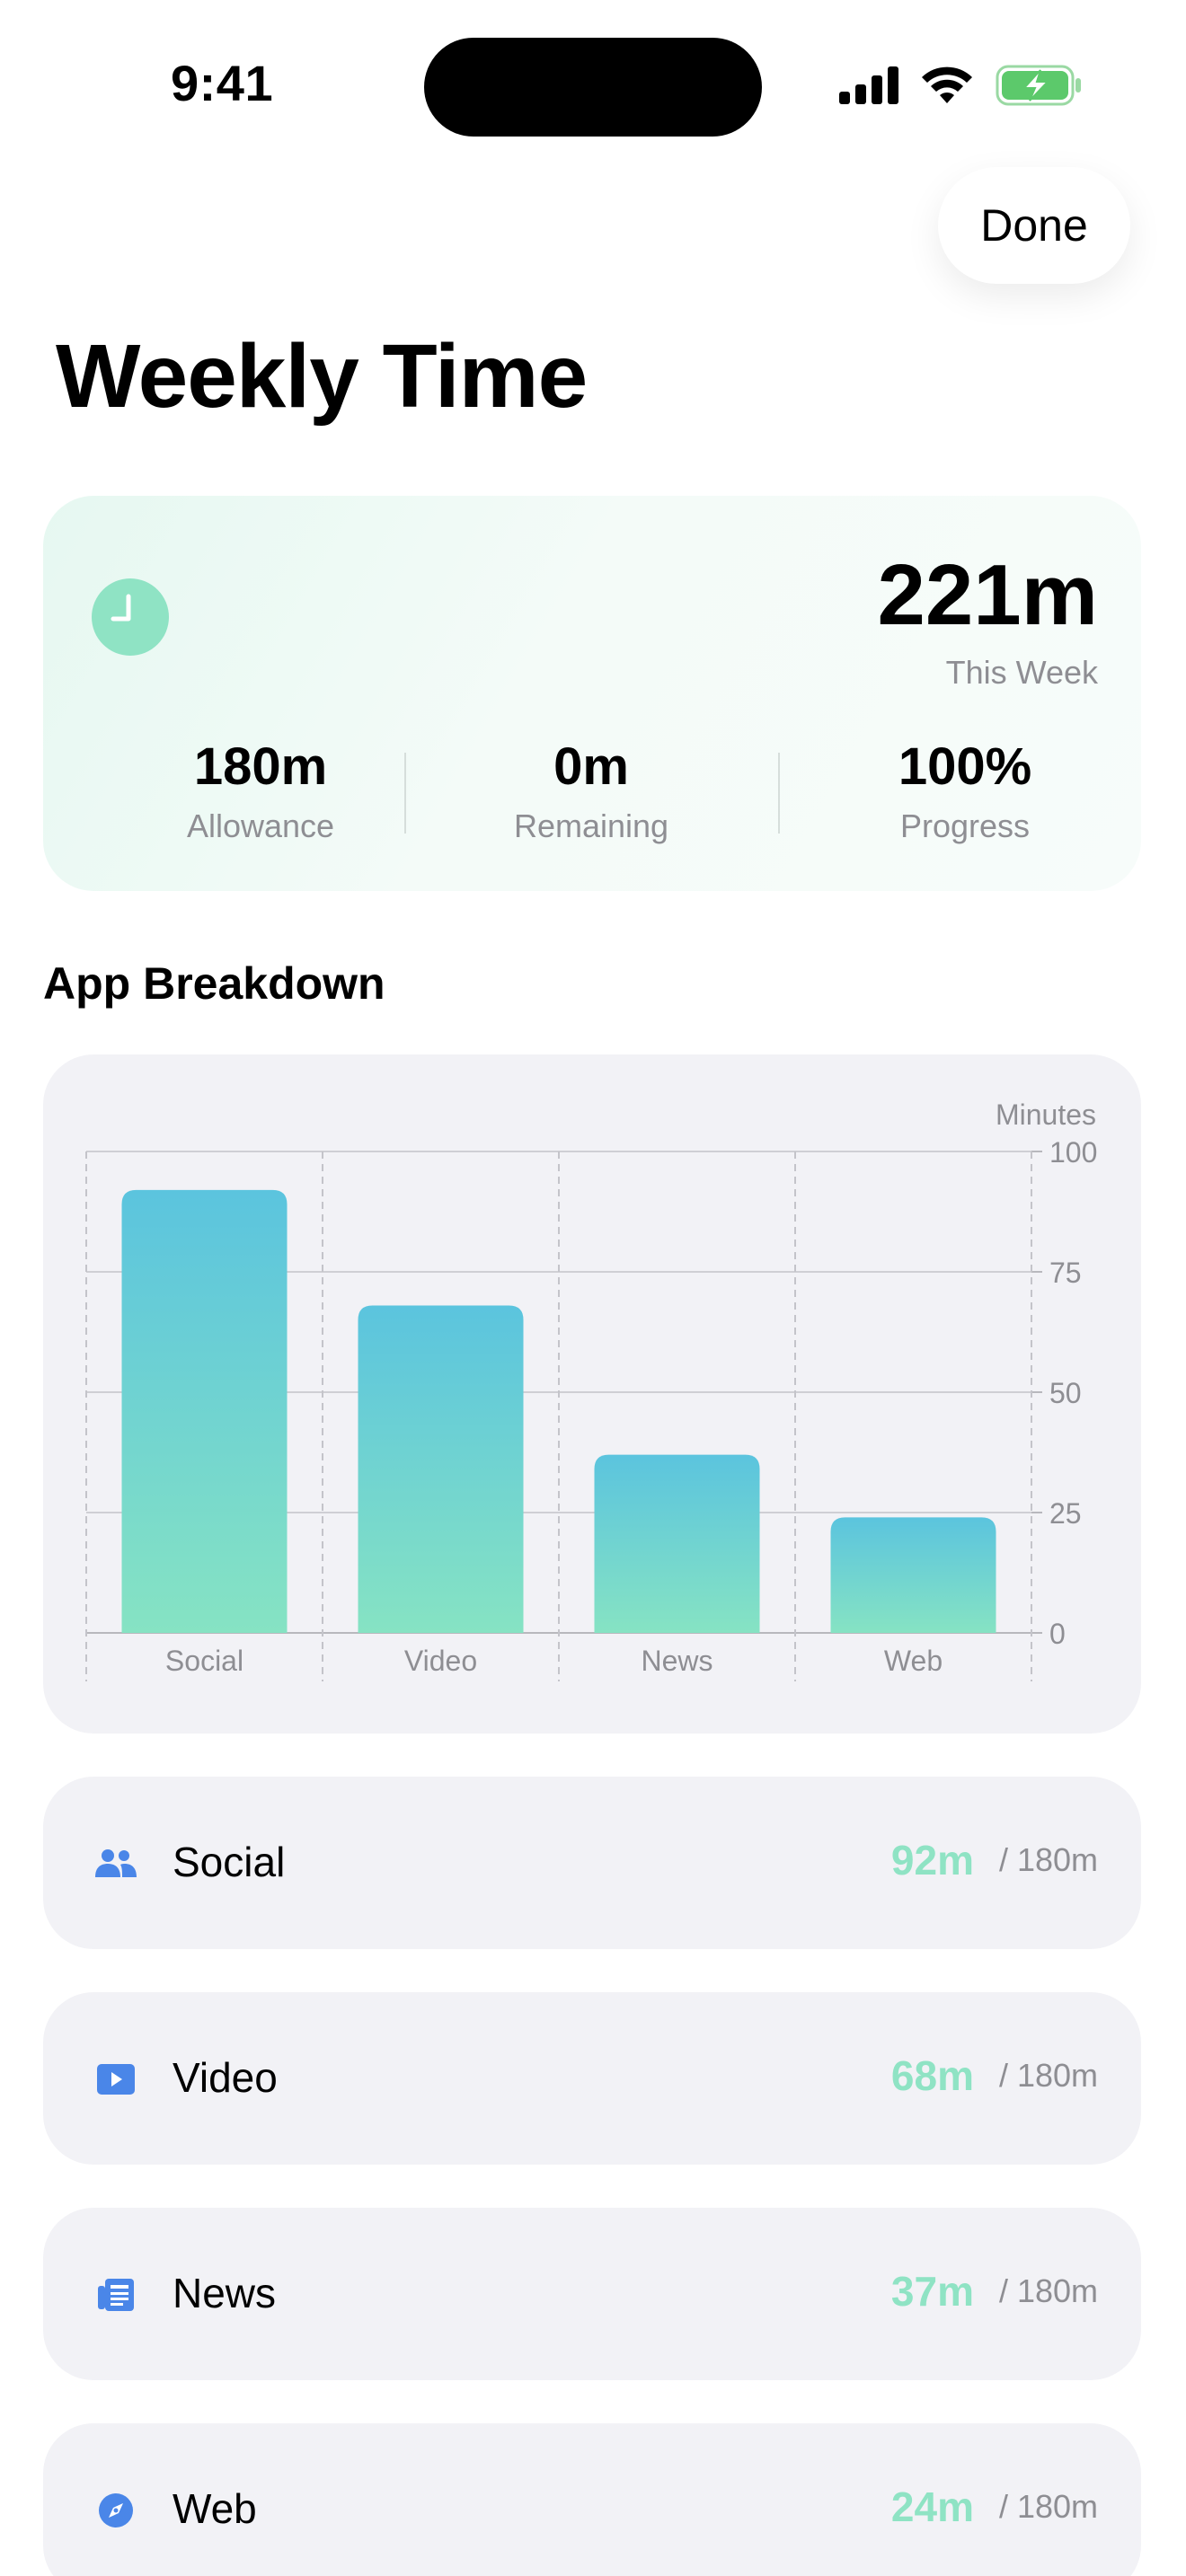 The height and width of the screenshot is (2576, 1186). I want to click on progress-stat: 100% Progress, so click(965, 791).